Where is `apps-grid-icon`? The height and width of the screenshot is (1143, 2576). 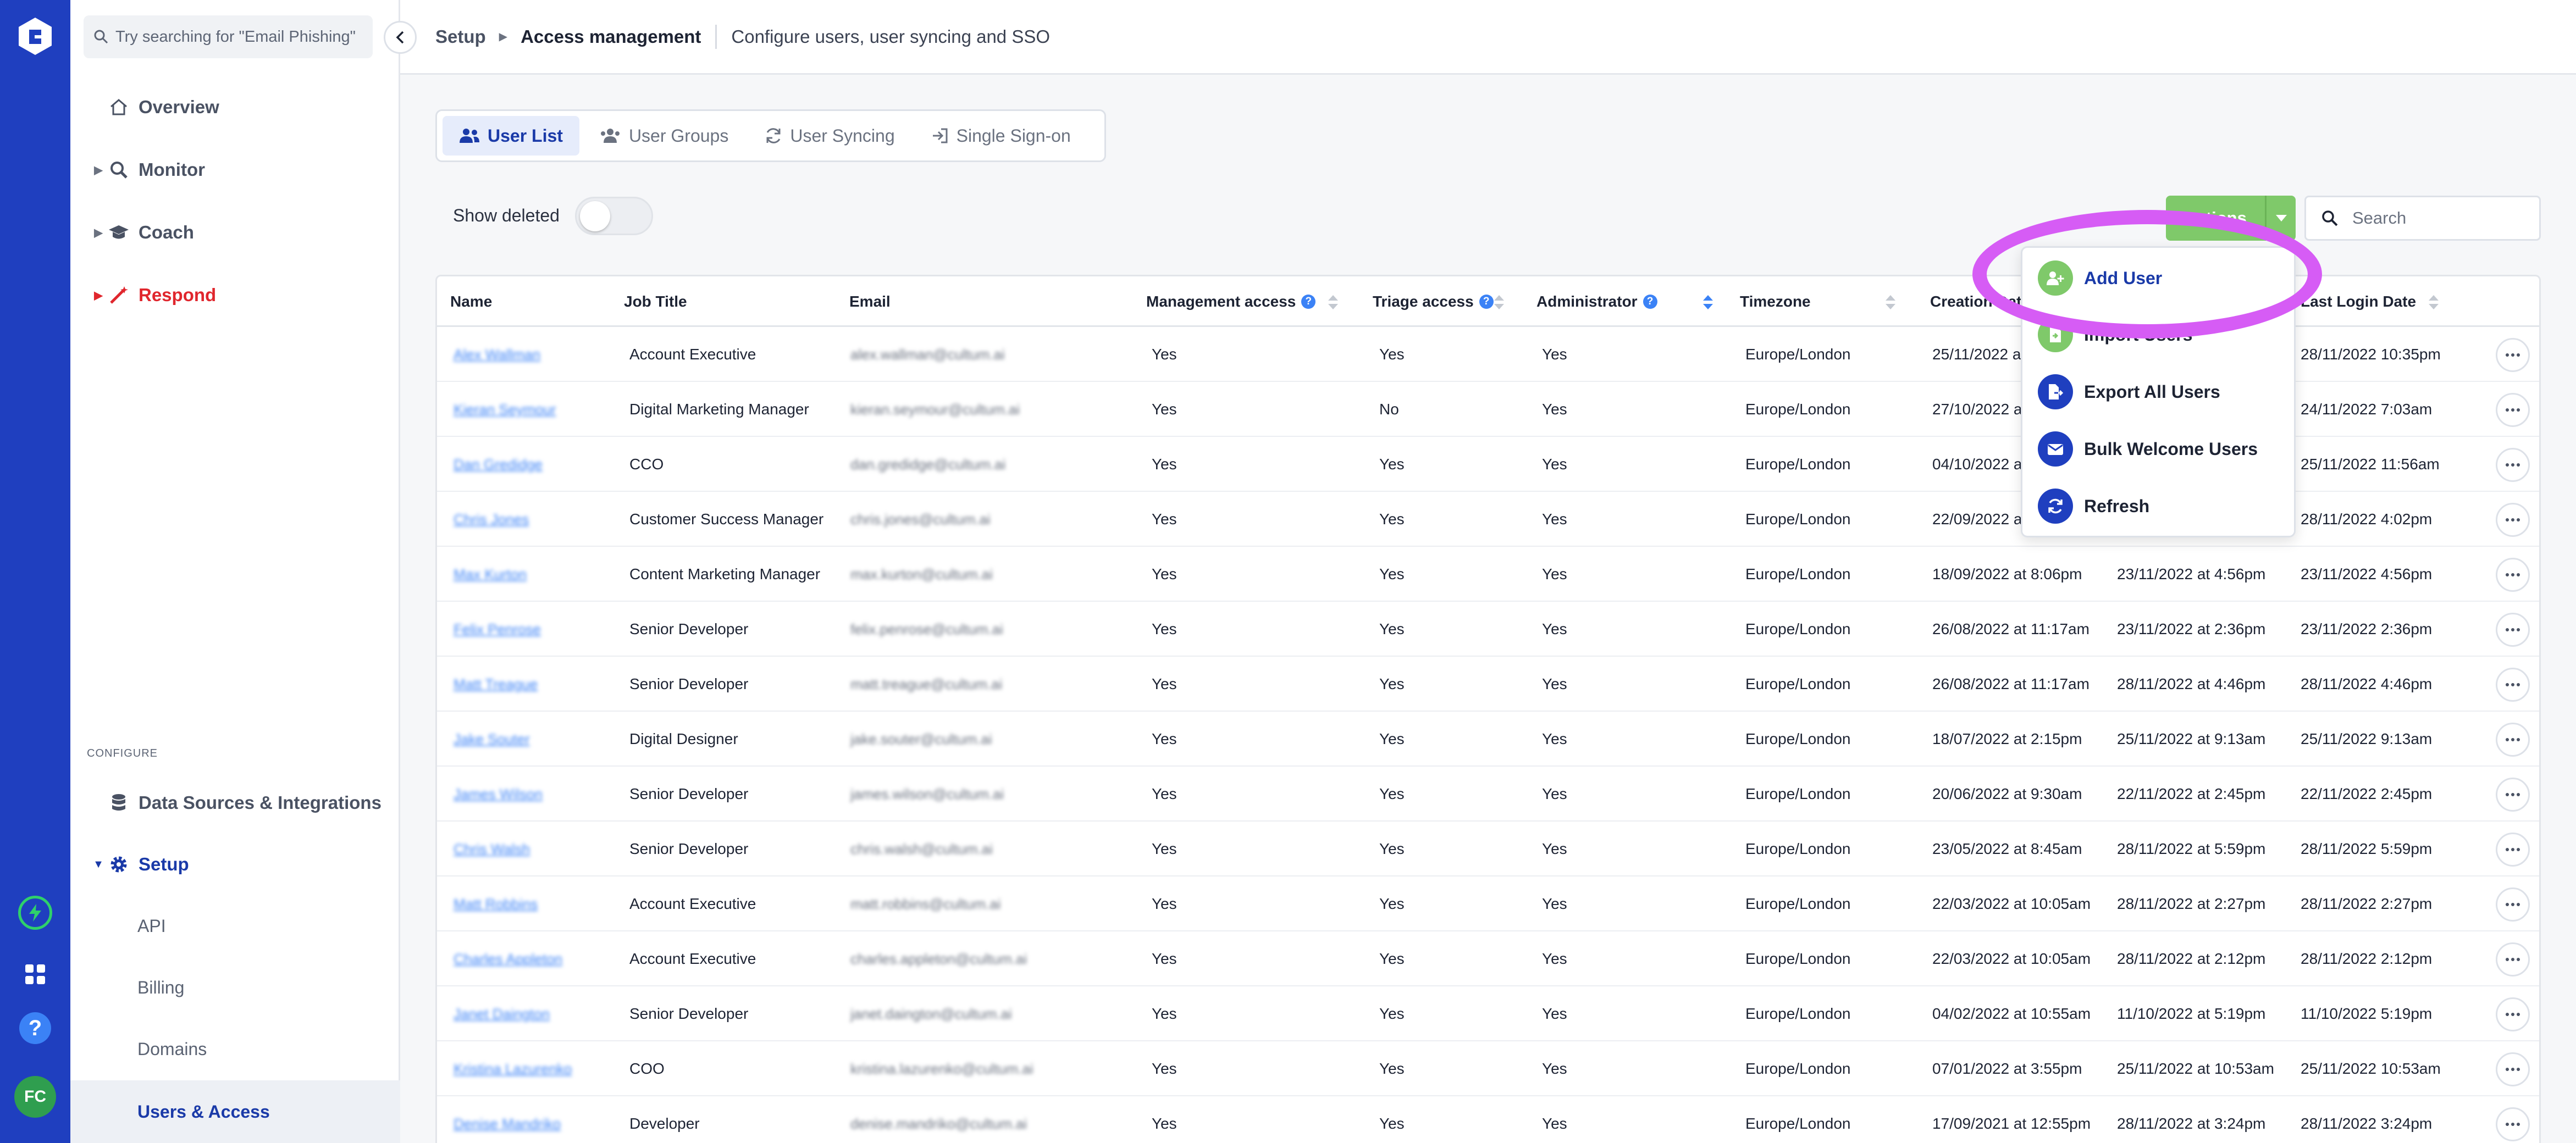 apps-grid-icon is located at coordinates (35, 974).